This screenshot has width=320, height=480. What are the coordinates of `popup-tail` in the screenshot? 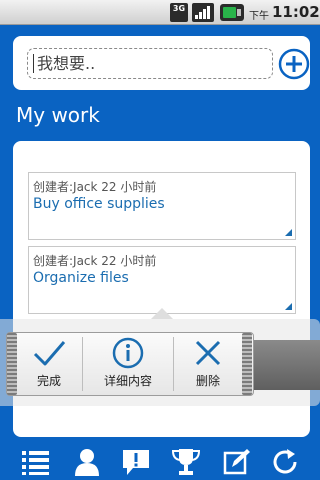 It's located at (287, 365).